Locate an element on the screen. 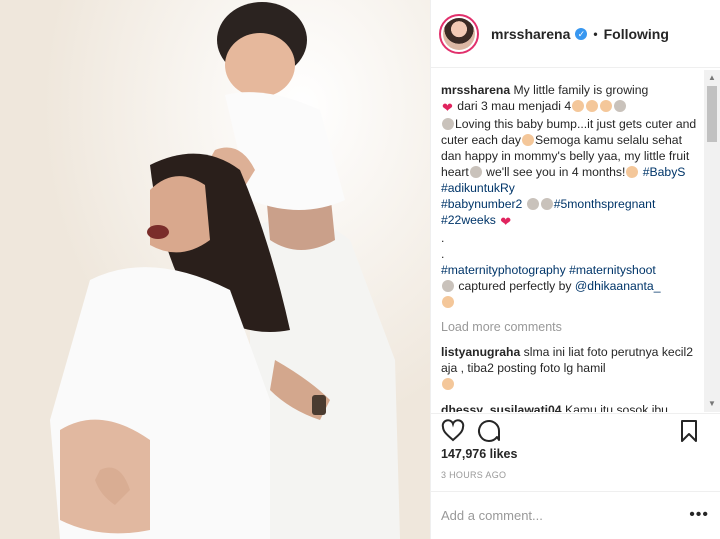 The image size is (720, 539). woman-emoji-icon is located at coordinates (592, 106).